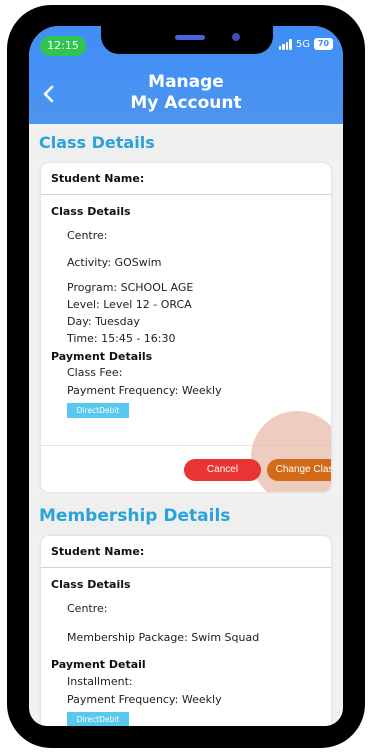  Describe the element at coordinates (95, 372) in the screenshot. I see `class-fee-text: Class Fee:` at that location.